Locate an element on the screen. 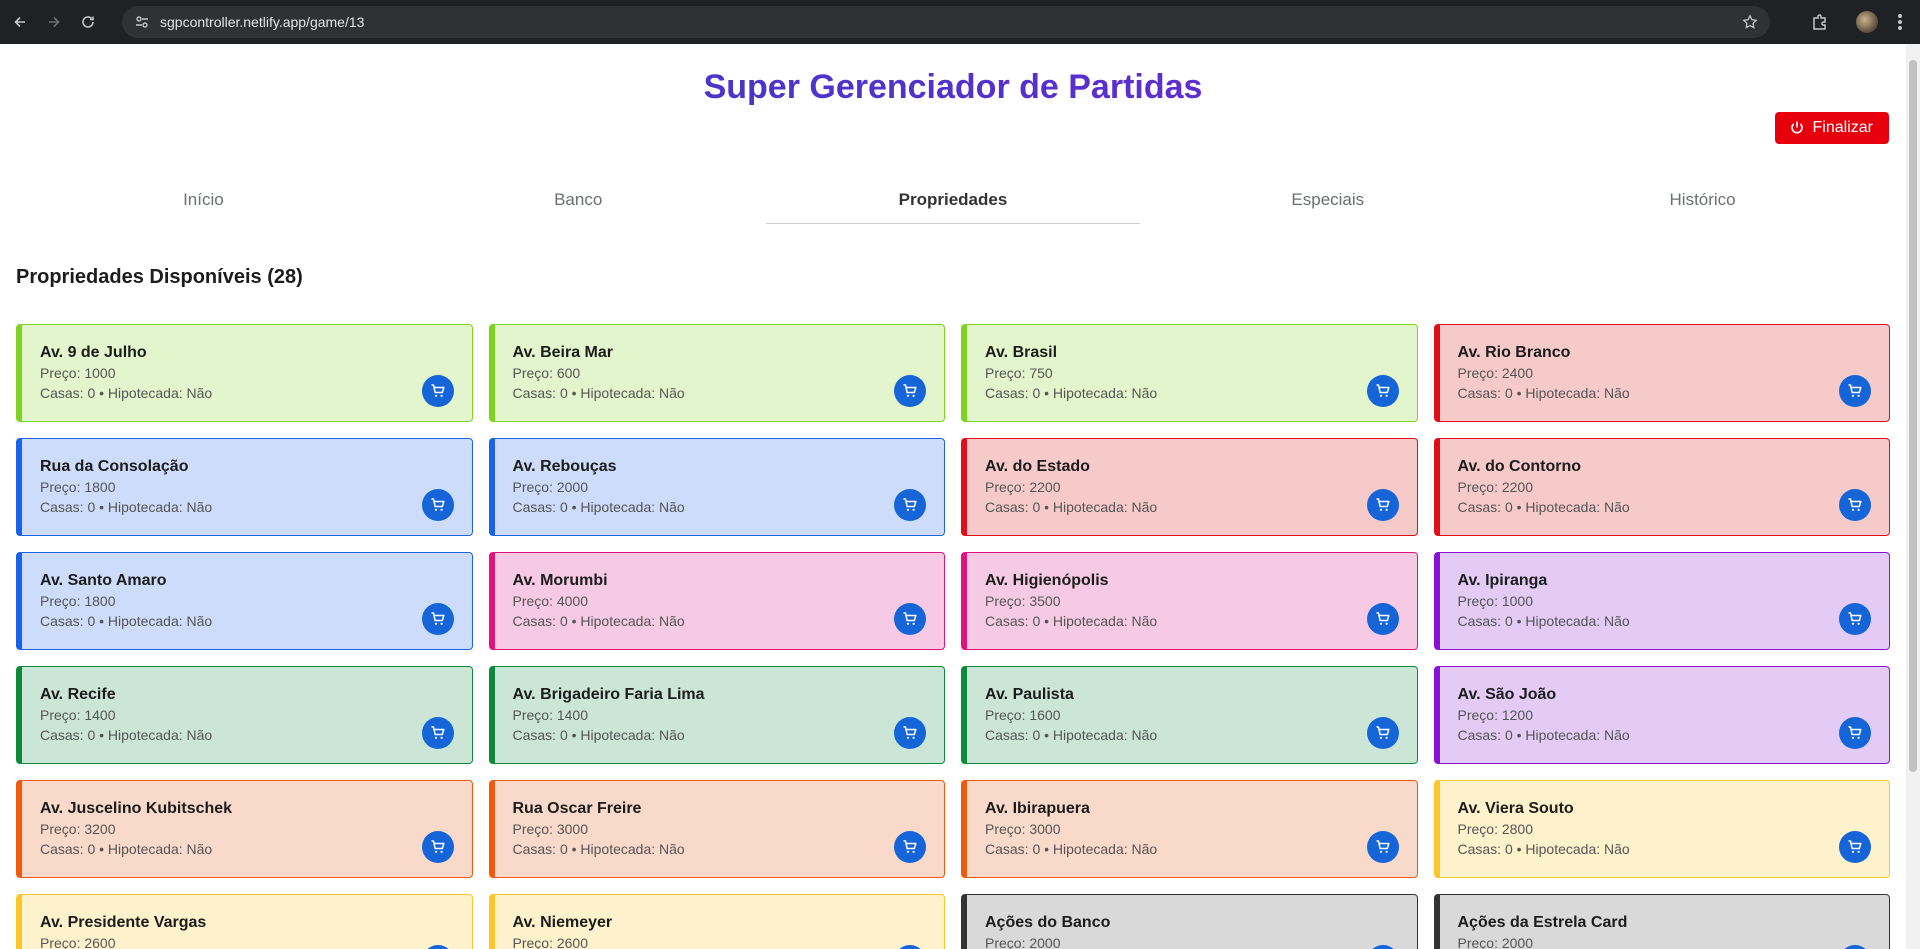 This screenshot has width=1920, height=949. property-name: Av. Brasil is located at coordinates (1021, 352).